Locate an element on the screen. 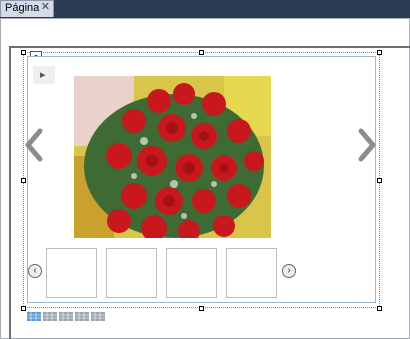 The width and height of the screenshot is (410, 339). resize-handle-bottom-right is located at coordinates (379, 308).